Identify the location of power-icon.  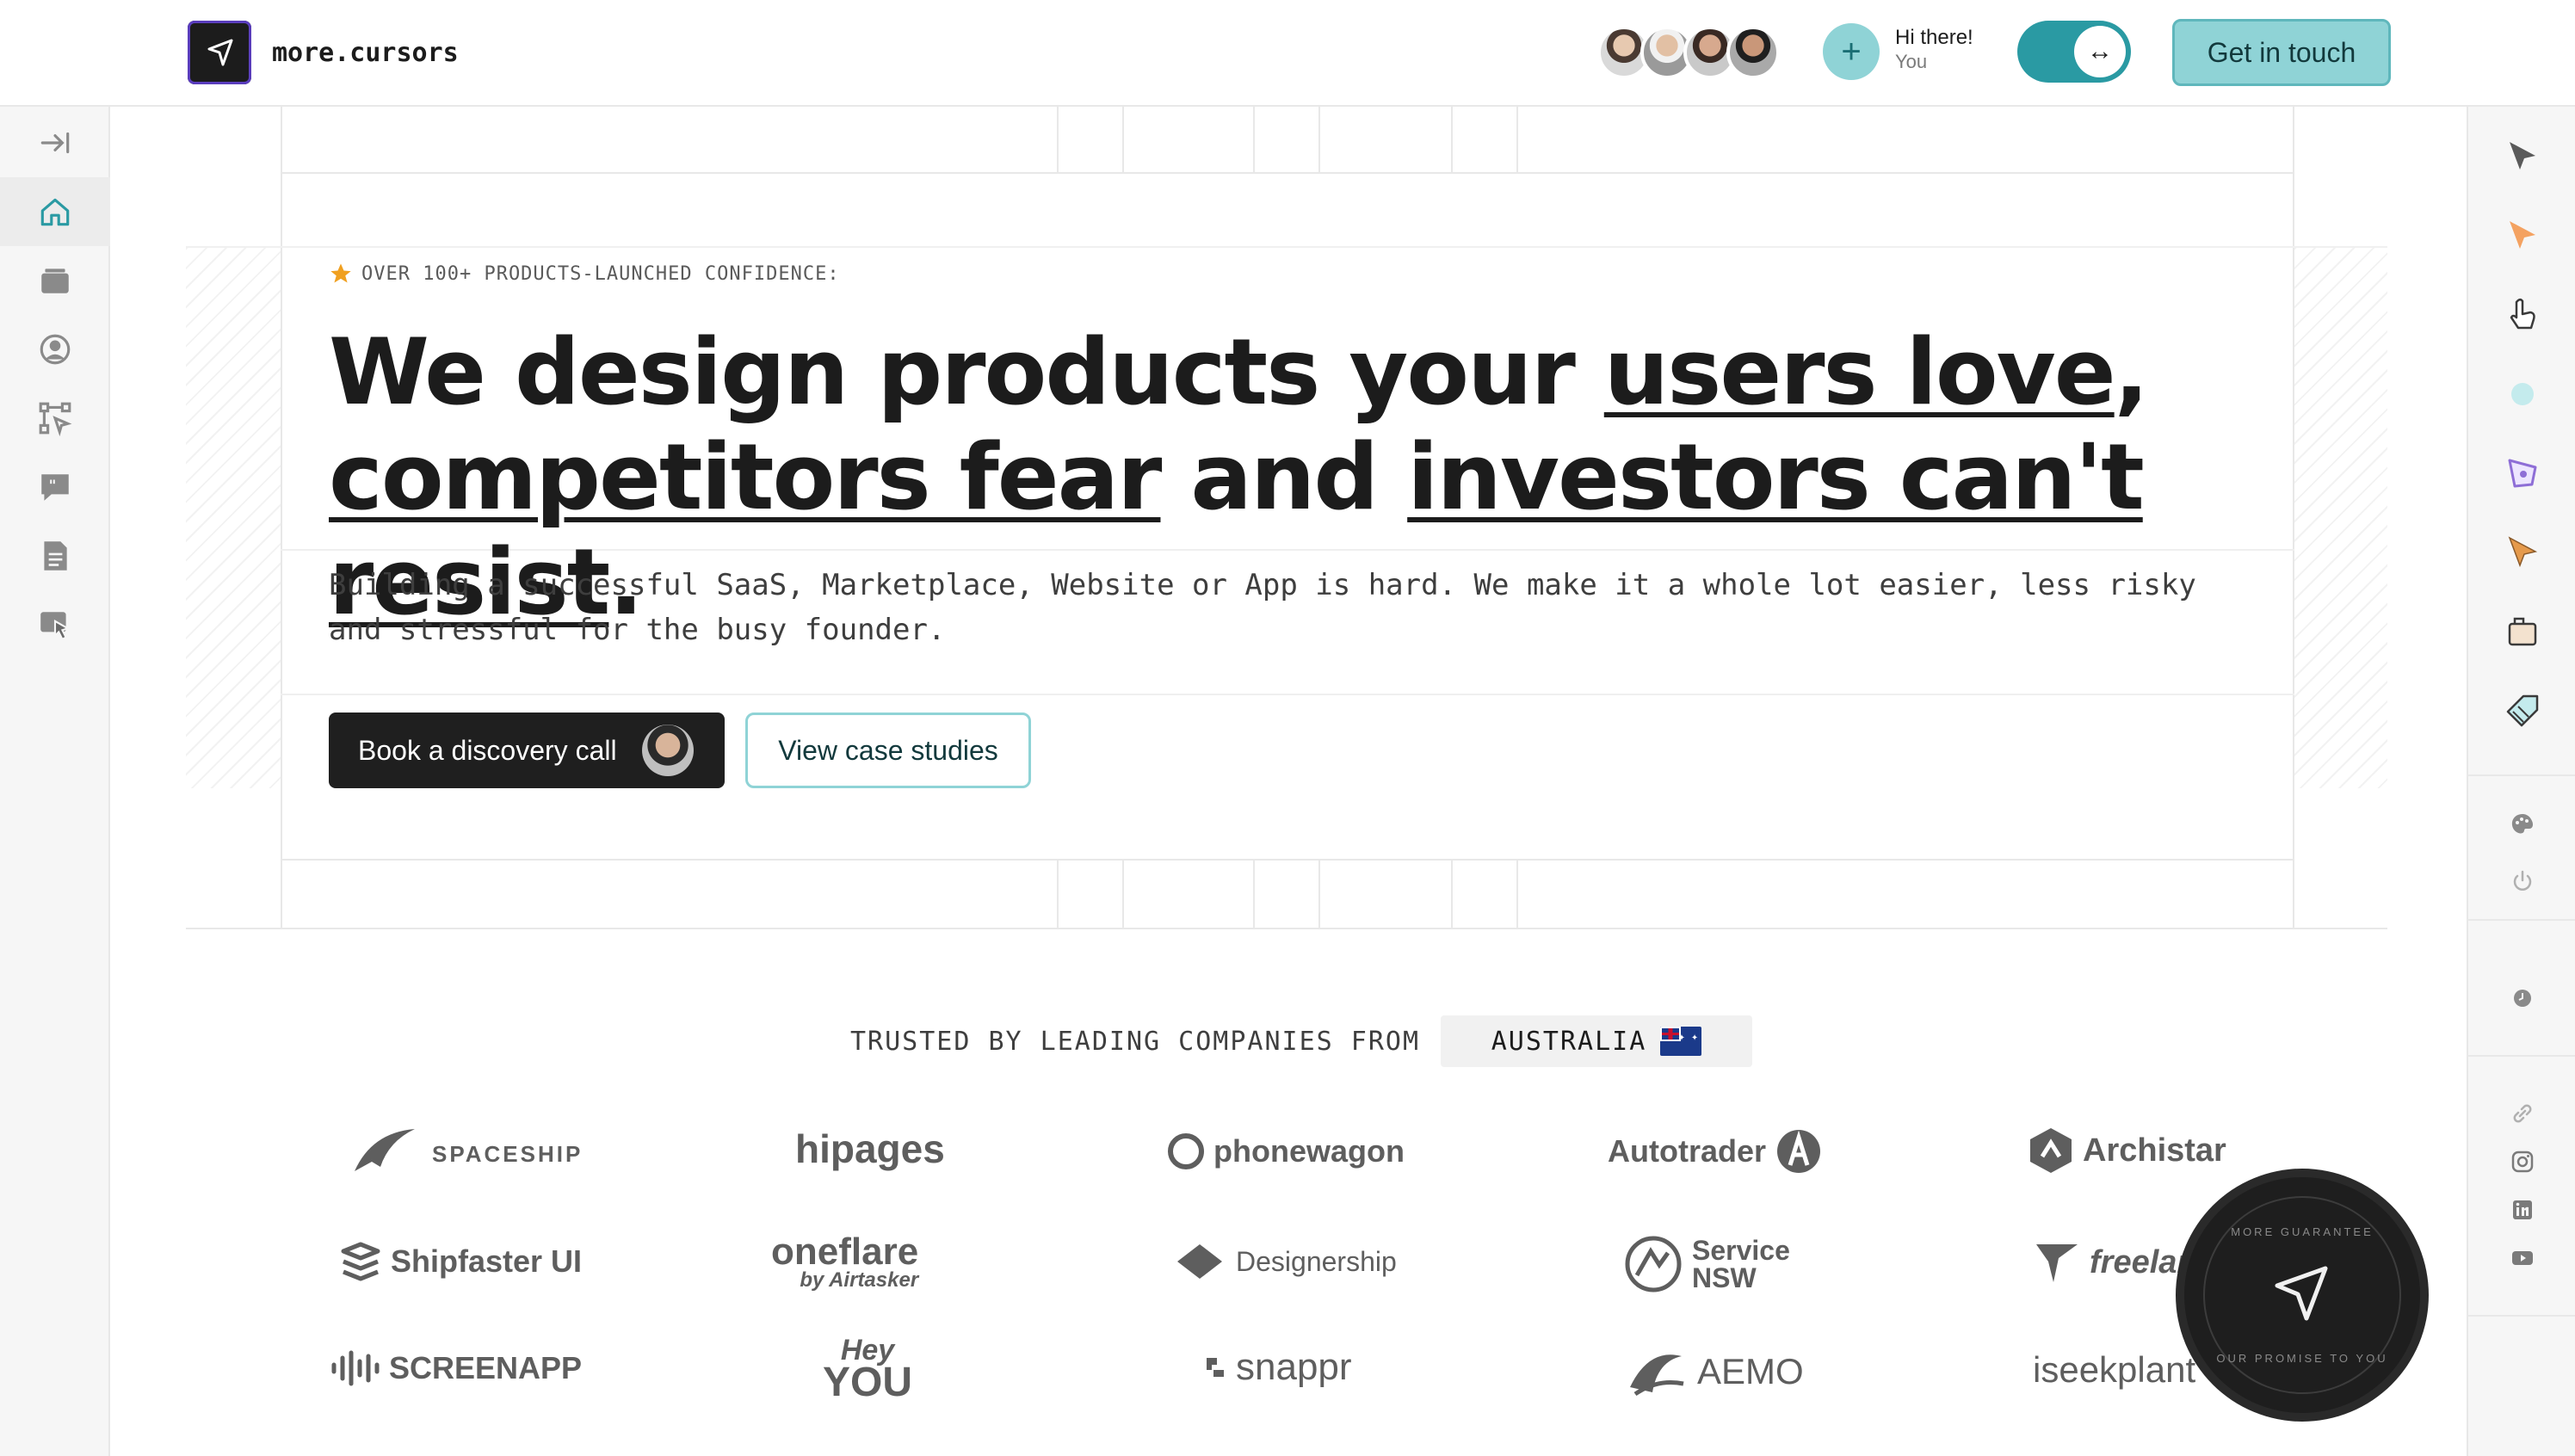
(2522, 881).